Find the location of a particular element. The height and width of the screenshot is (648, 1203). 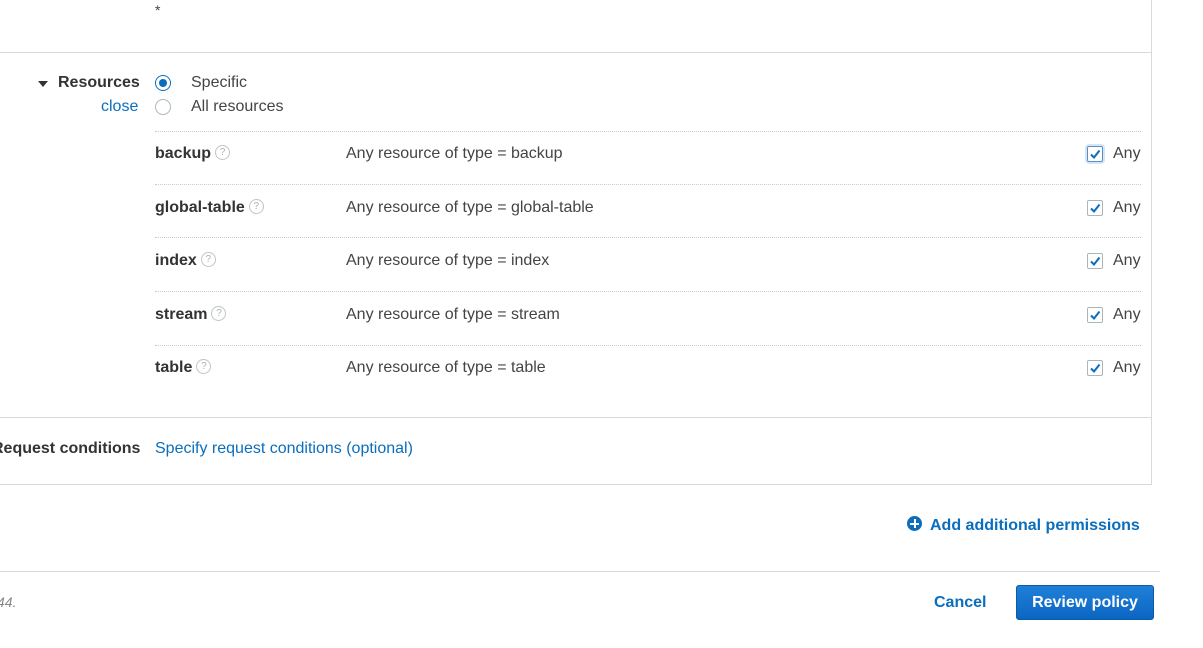

cancel-button: Cancel is located at coordinates (960, 603).